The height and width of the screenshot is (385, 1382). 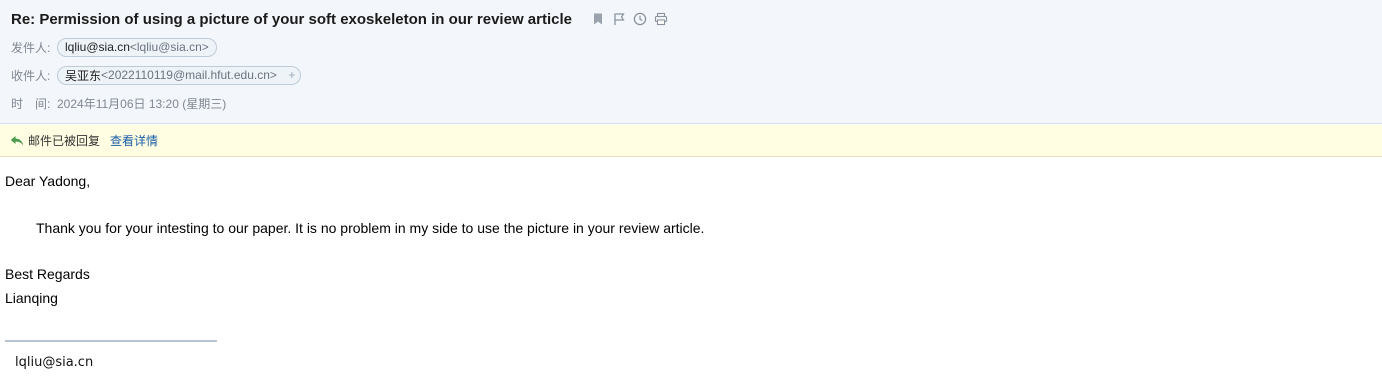 What do you see at coordinates (691, 141) in the screenshot?
I see `reply-notice-bar: 邮件已被回复 查看详情` at bounding box center [691, 141].